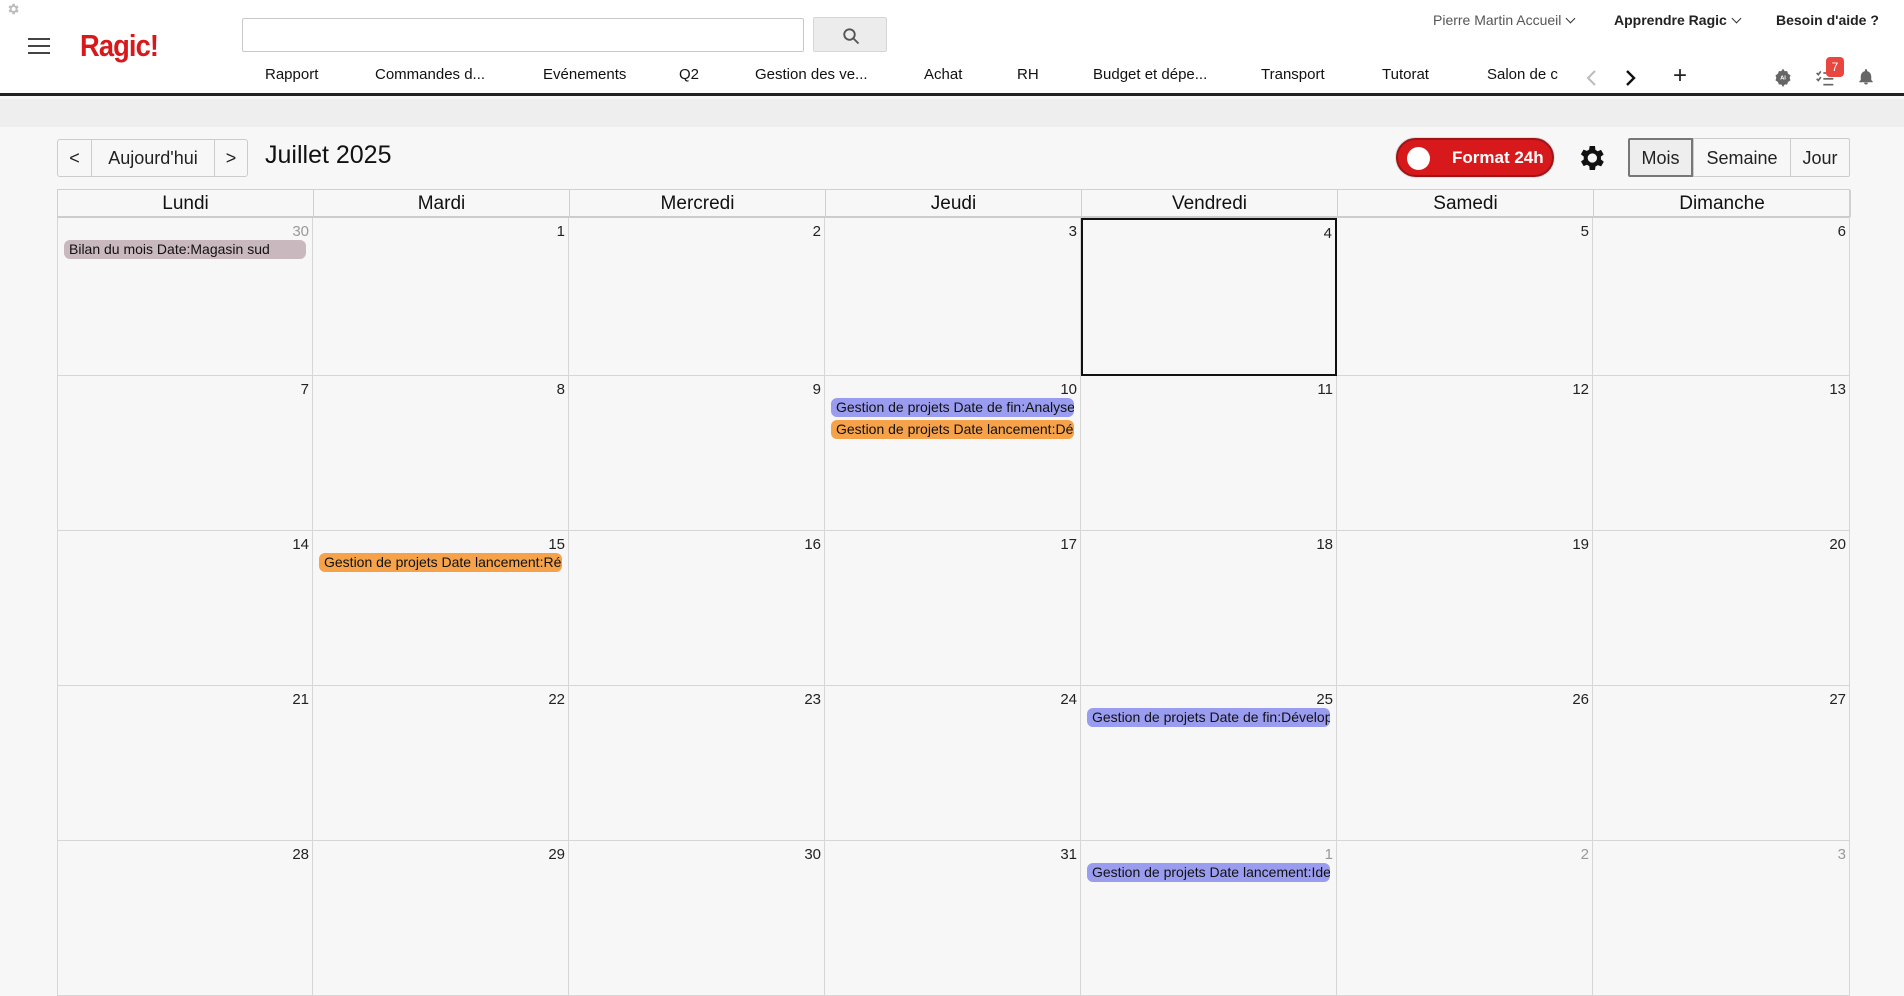  I want to click on day-number: 29, so click(556, 854).